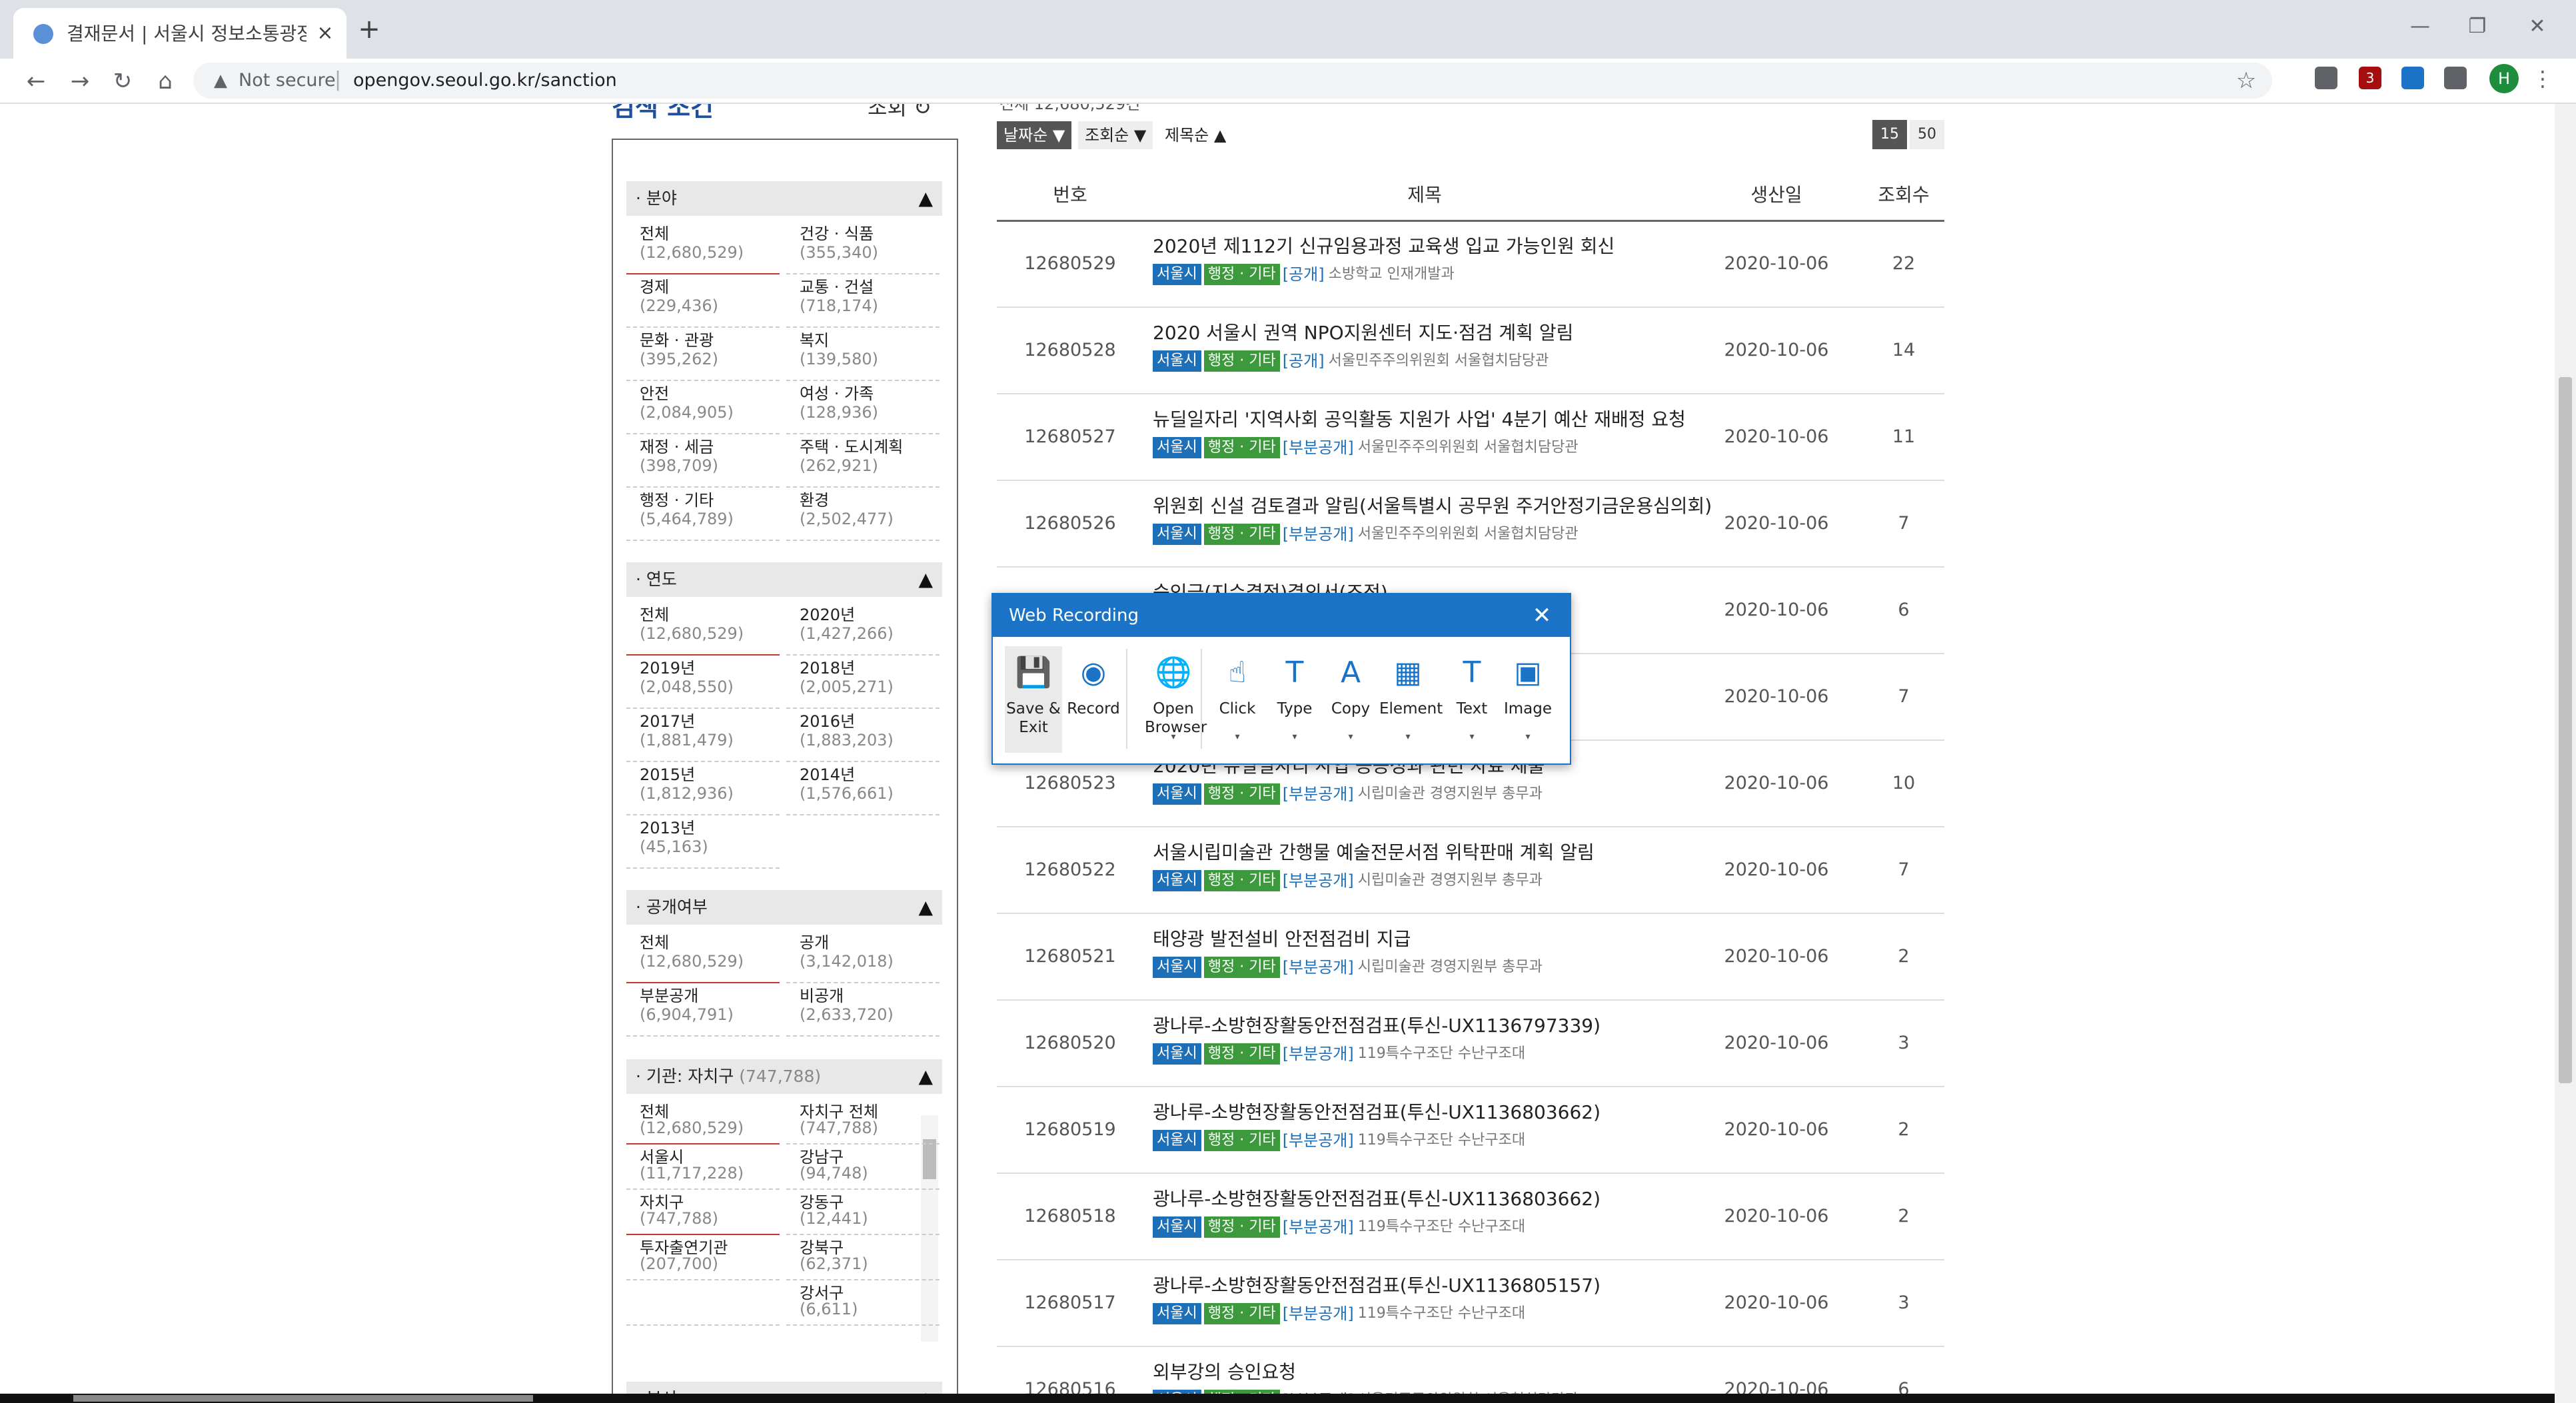  Describe the element at coordinates (485, 80) in the screenshot. I see `url-text: opengov.seoul.go.kr/sanction` at that location.